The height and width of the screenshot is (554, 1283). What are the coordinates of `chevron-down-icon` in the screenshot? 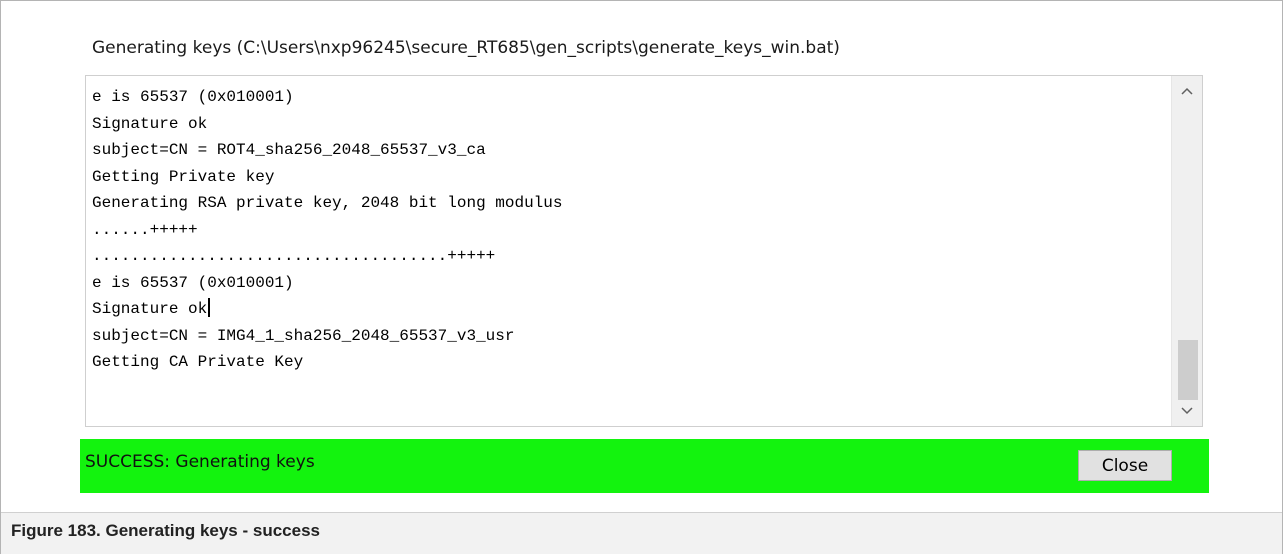 It's located at (1187, 411).